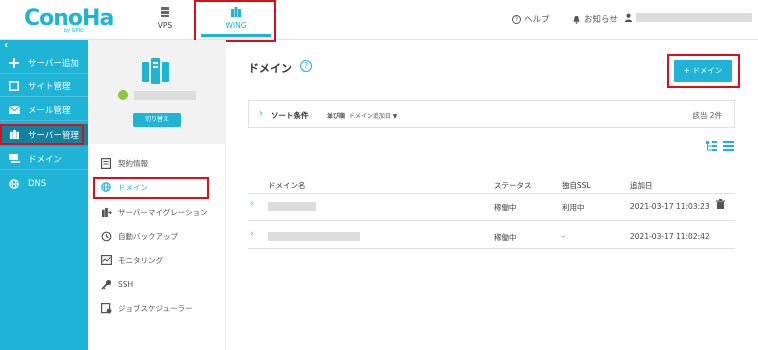 The image size is (758, 350). Describe the element at coordinates (157, 120) in the screenshot. I see `switch-server-button: 切り替え` at that location.